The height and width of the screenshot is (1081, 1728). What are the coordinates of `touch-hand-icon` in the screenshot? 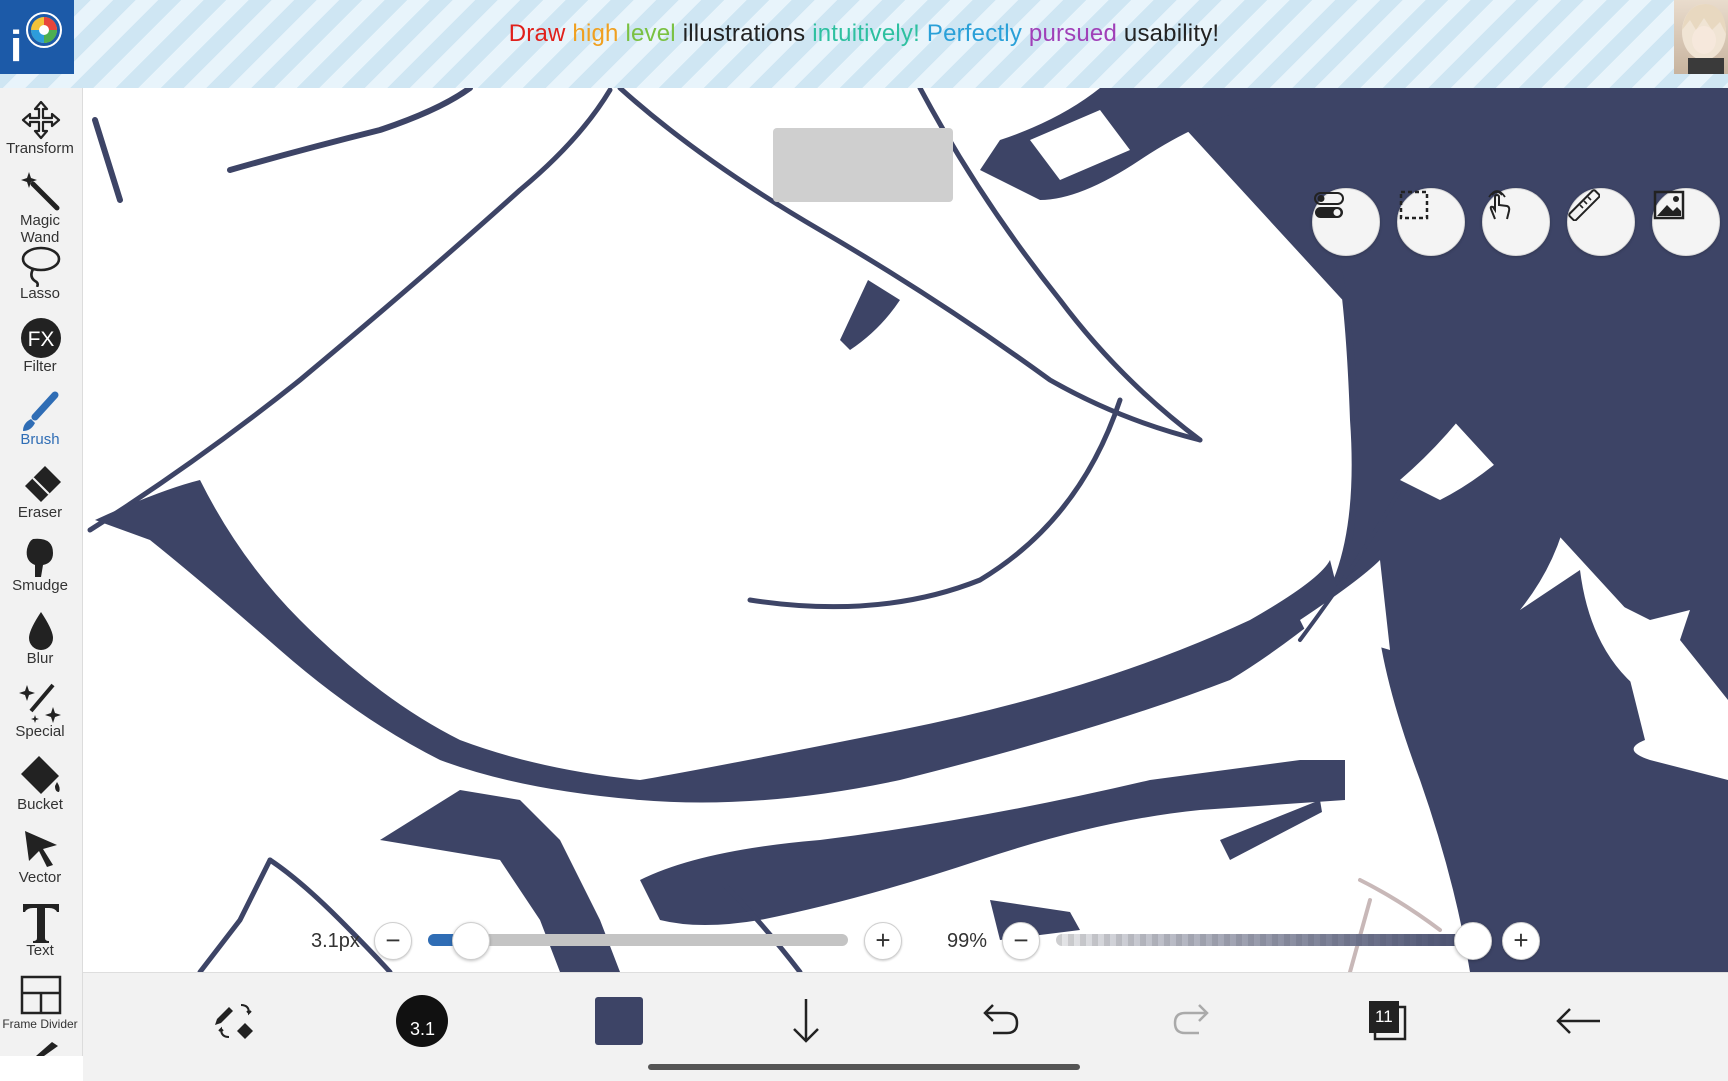 It's located at (1499, 205).